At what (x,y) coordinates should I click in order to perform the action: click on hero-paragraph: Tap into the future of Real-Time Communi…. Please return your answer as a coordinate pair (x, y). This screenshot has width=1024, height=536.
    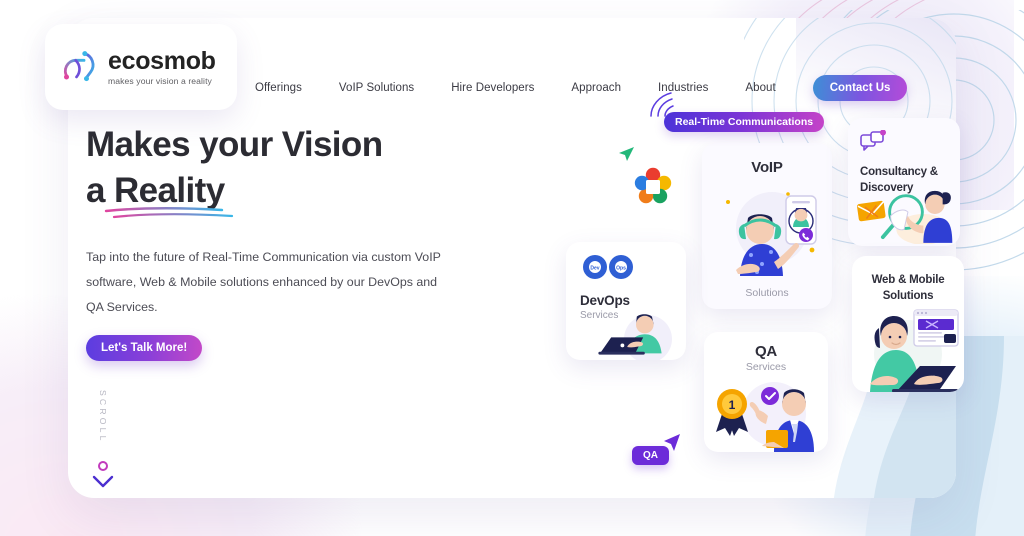
    Looking at the image, I should click on (263, 282).